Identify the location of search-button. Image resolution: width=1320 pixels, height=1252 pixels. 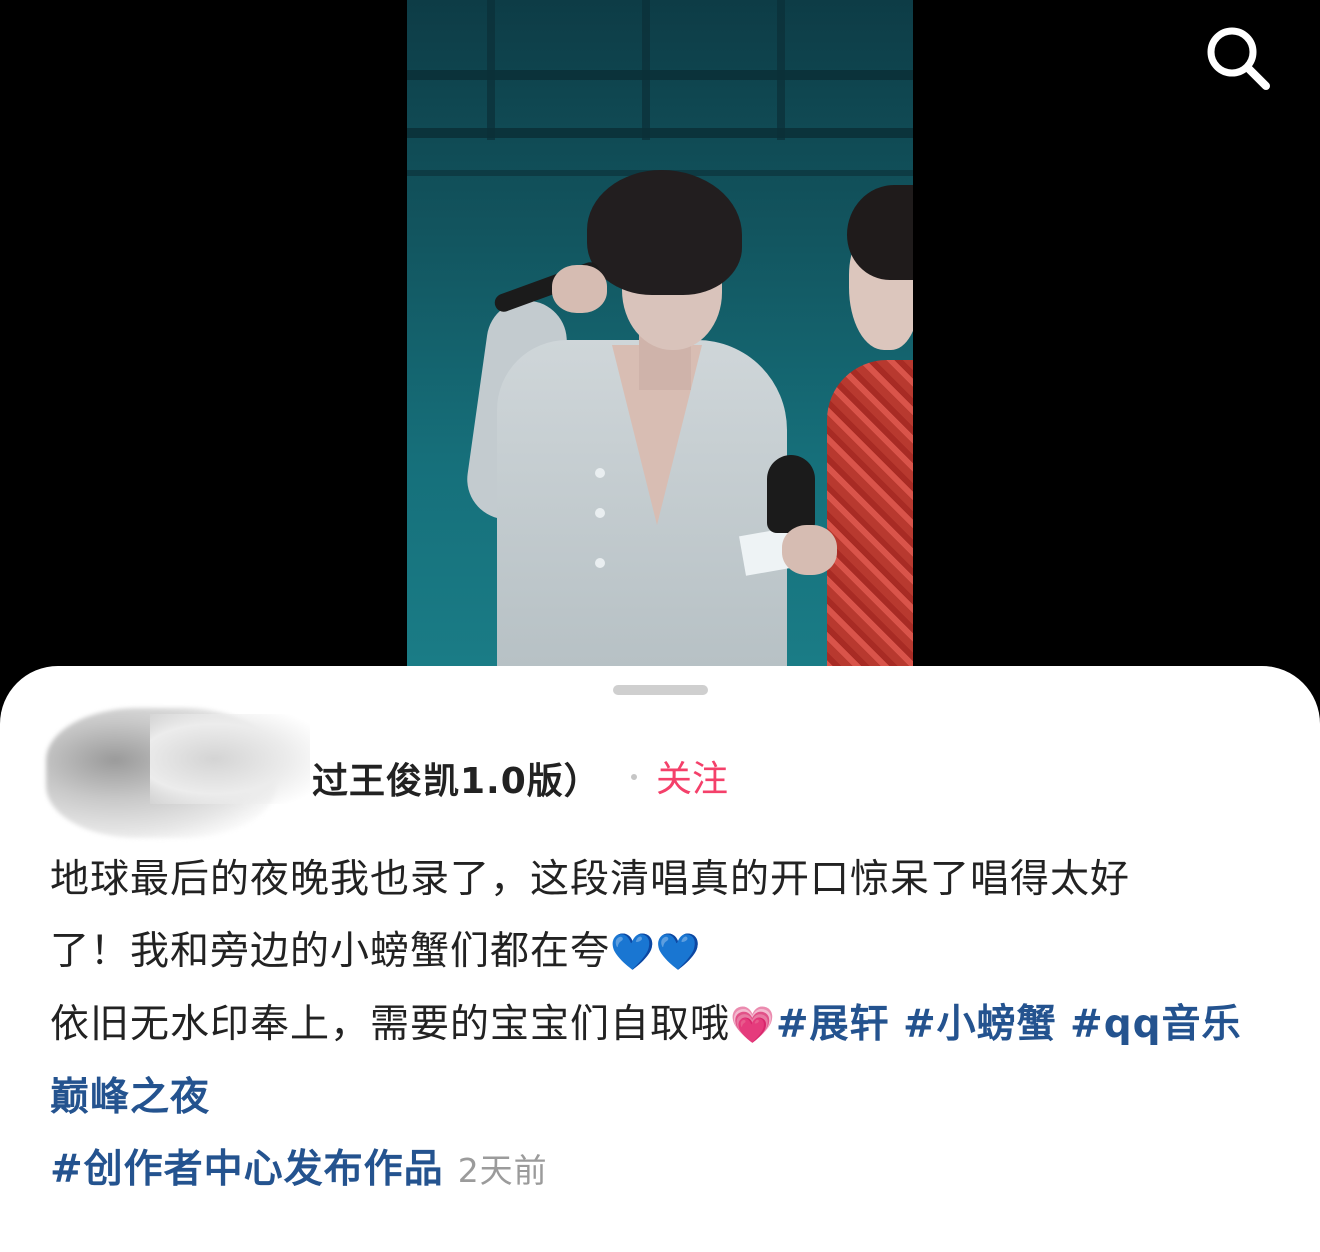
(1238, 59).